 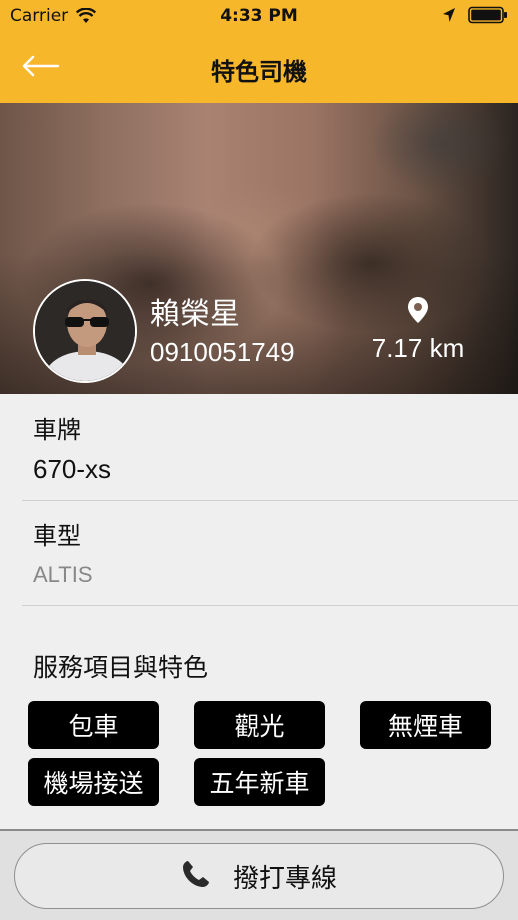 What do you see at coordinates (63, 574) in the screenshot?
I see `model-value: ALTIS` at bounding box center [63, 574].